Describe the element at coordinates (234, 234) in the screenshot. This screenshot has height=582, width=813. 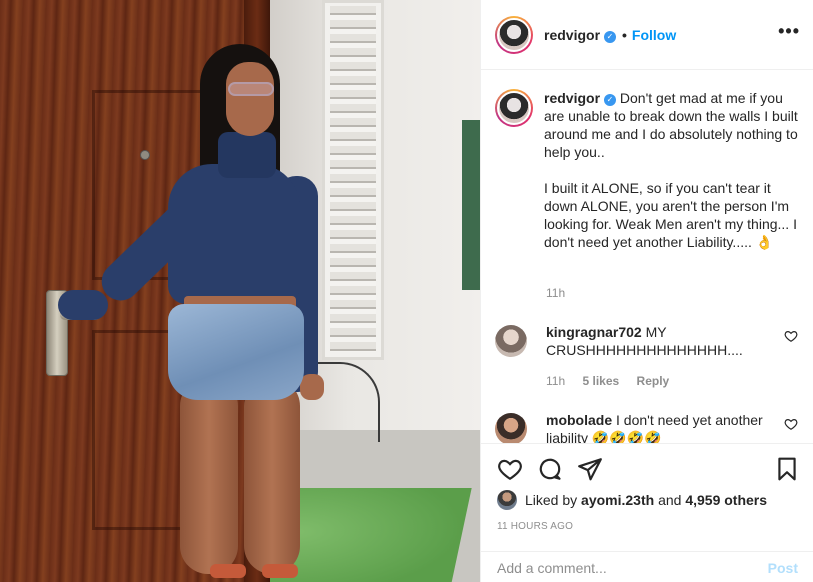
I see `person-top` at that location.